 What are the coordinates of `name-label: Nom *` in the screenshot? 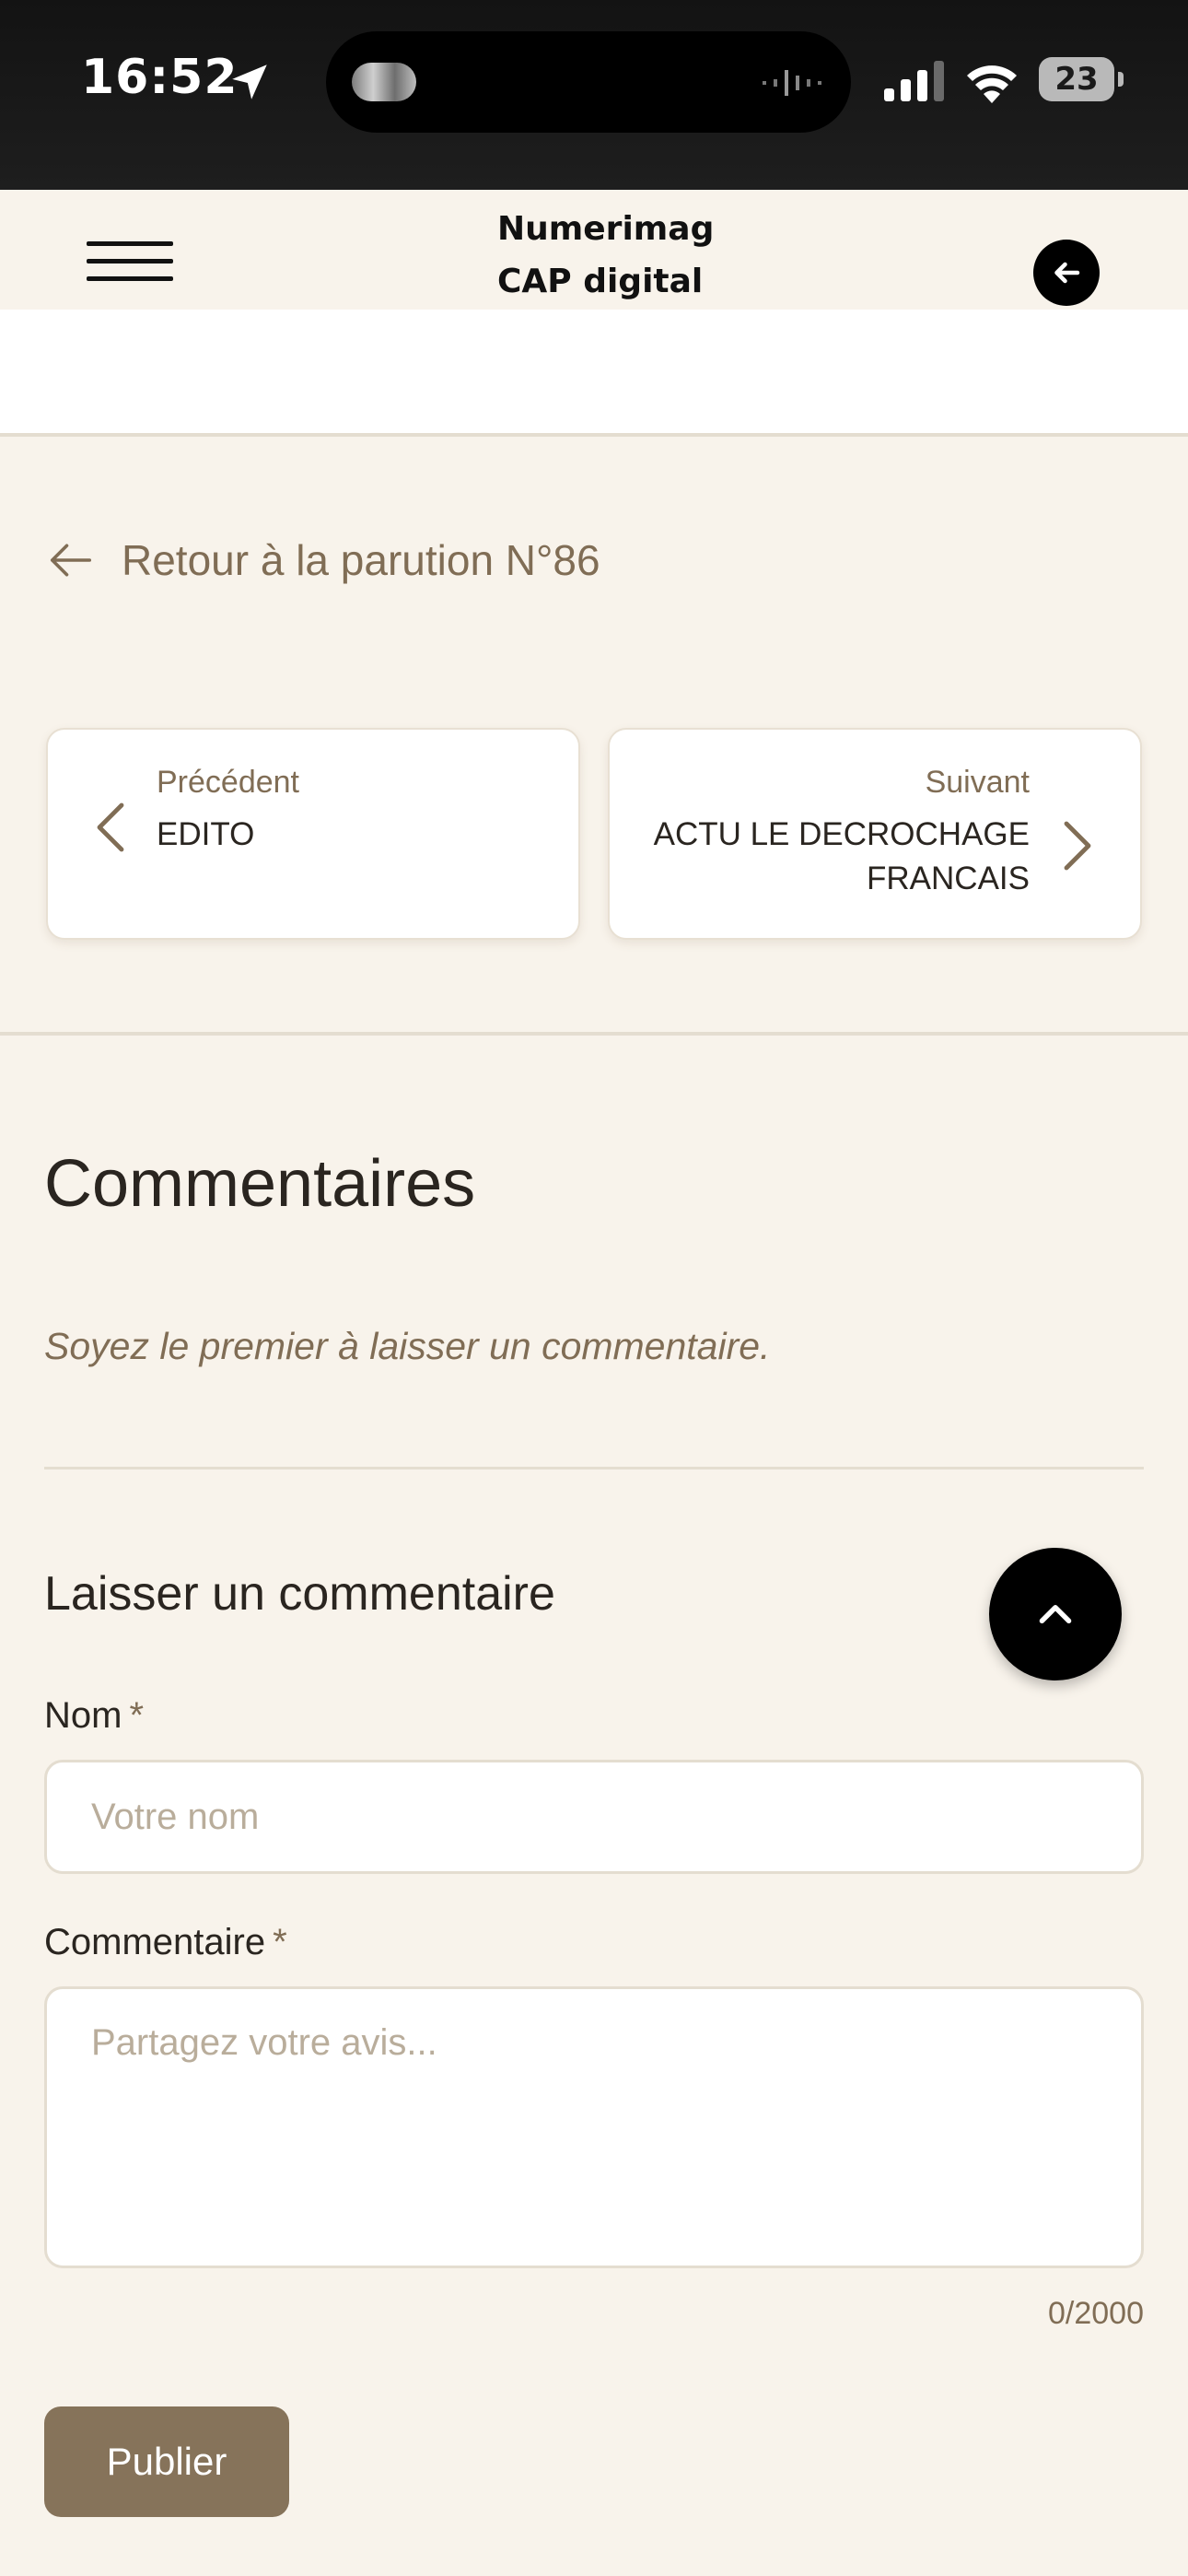 It's located at (94, 1716).